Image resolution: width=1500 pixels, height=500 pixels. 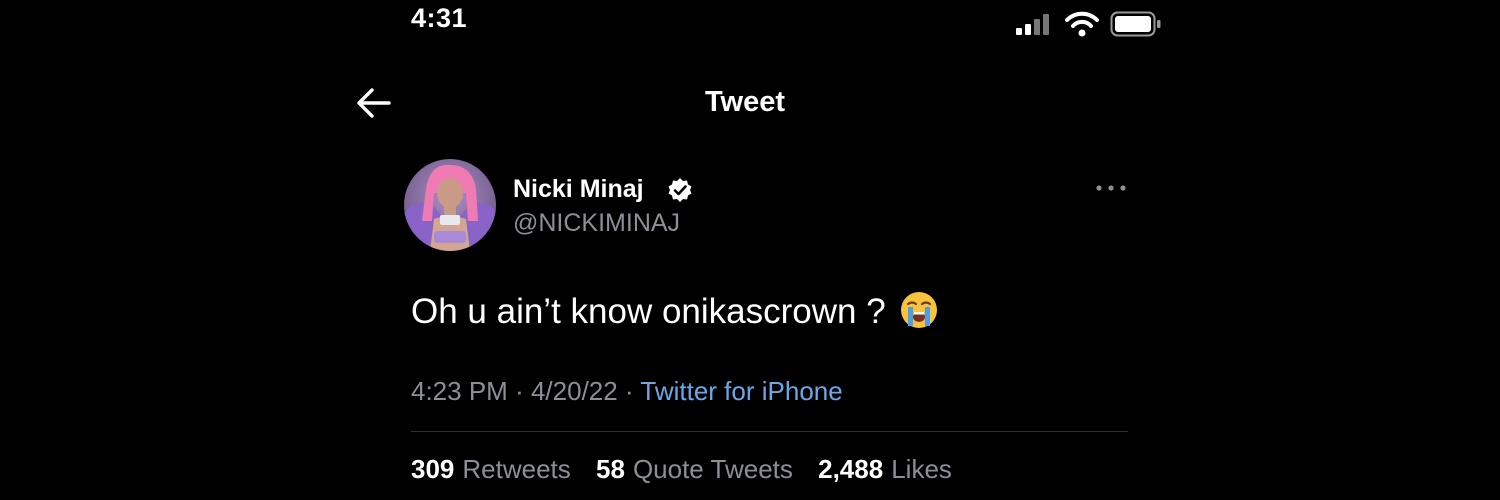 What do you see at coordinates (921, 469) in the screenshot?
I see `likes-label: Likes` at bounding box center [921, 469].